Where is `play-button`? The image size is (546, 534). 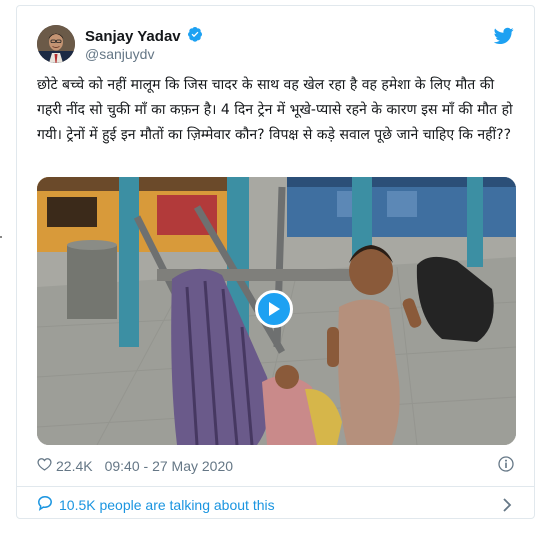
play-button is located at coordinates (274, 309).